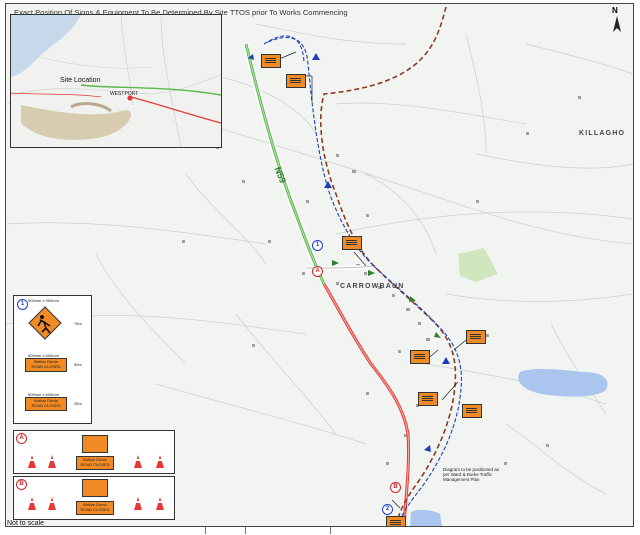 The image size is (640, 535). Describe the element at coordinates (387, 509) in the screenshot. I see `marker-2: 2` at that location.